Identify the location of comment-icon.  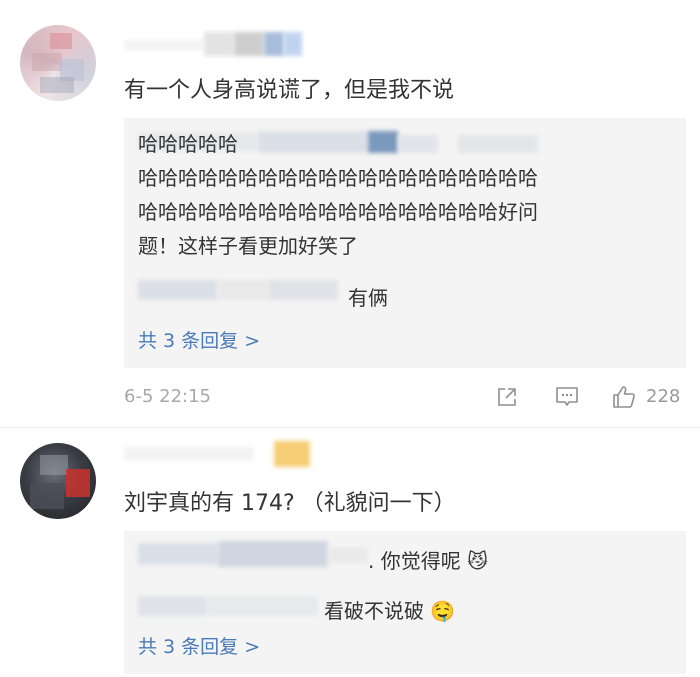
(567, 397).